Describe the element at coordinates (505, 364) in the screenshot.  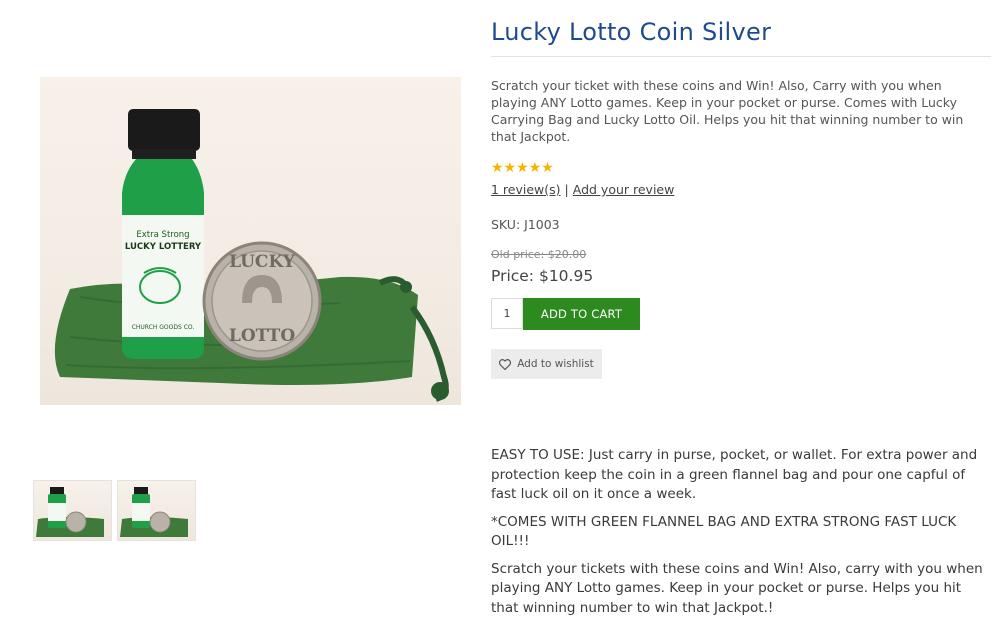
I see `heart-icon` at that location.